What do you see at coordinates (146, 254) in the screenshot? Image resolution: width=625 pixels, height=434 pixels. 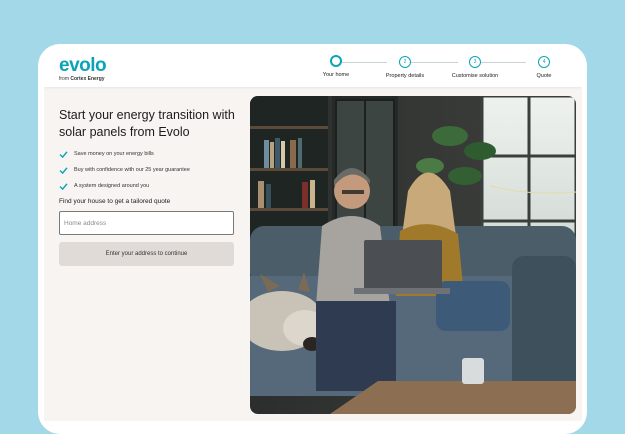 I see `continue-button: Enter your address to continue` at bounding box center [146, 254].